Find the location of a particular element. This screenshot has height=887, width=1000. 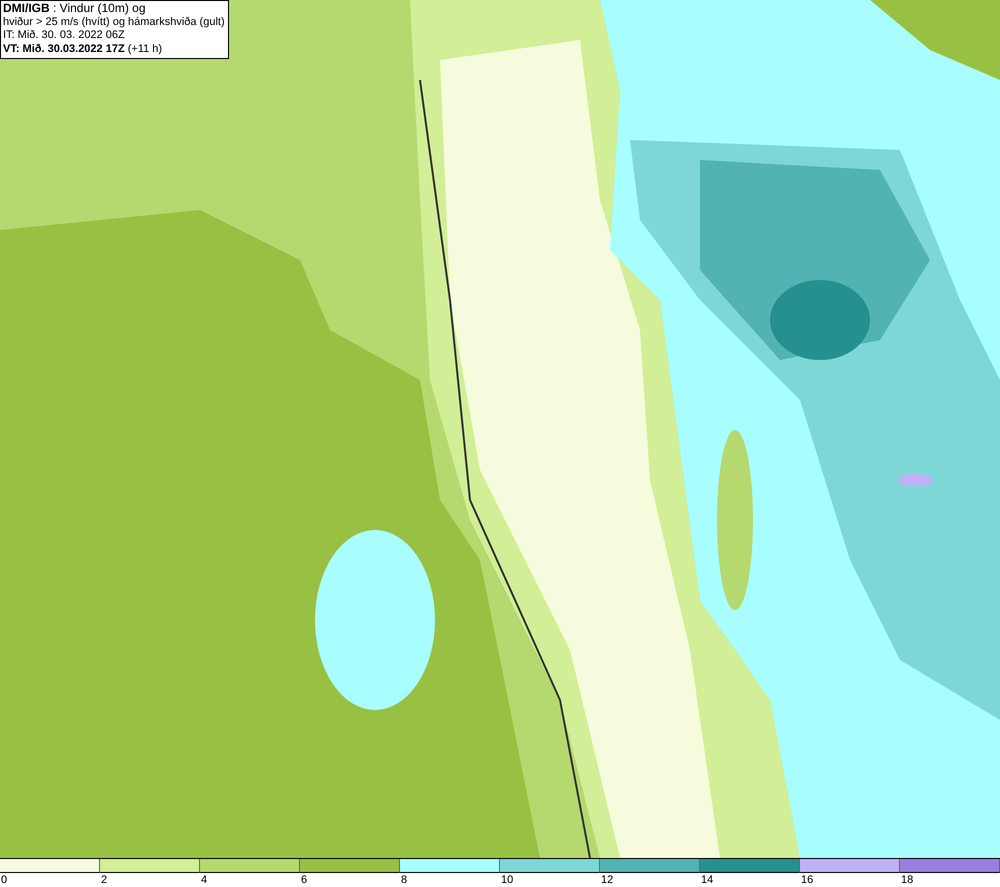

legend-label: 16 is located at coordinates (807, 880).